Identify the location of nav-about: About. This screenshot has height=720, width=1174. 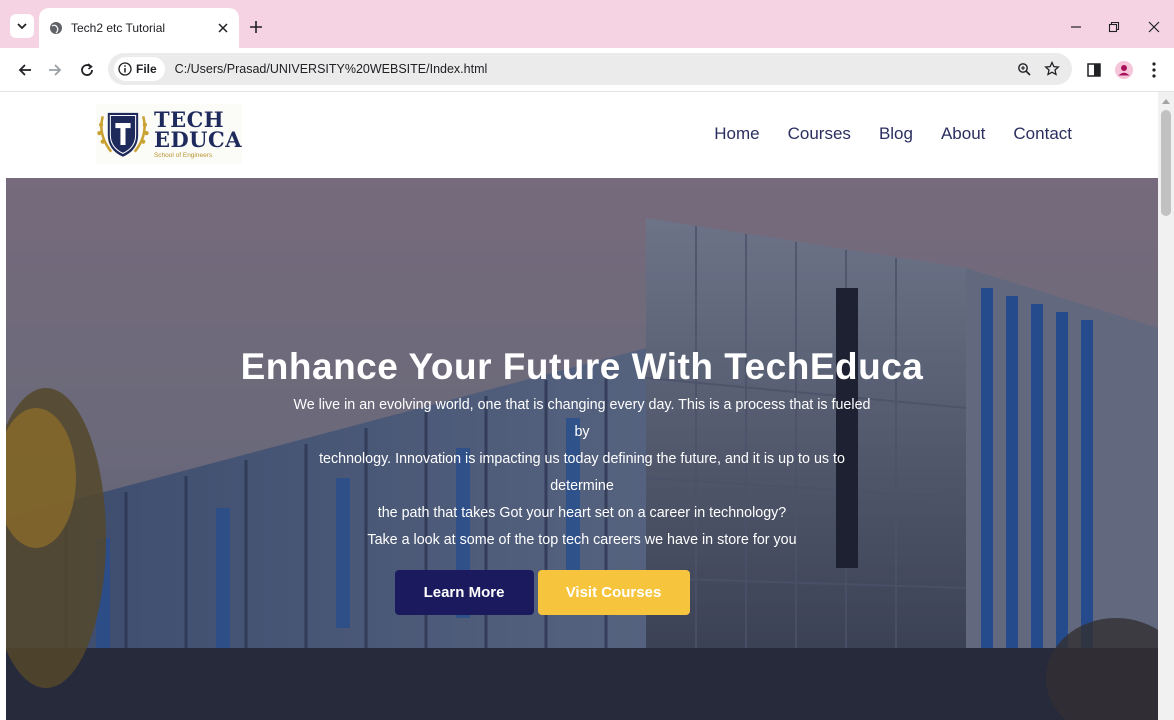
(963, 134).